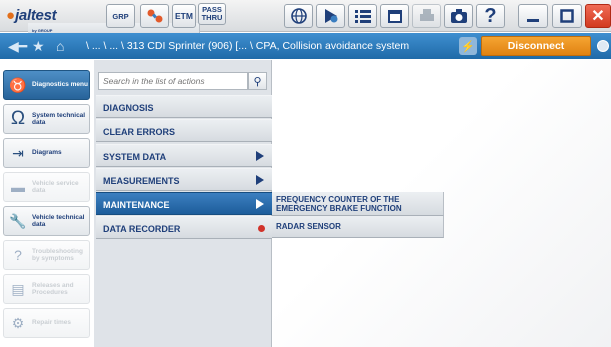  I want to click on help-icon: ?, so click(490, 15).